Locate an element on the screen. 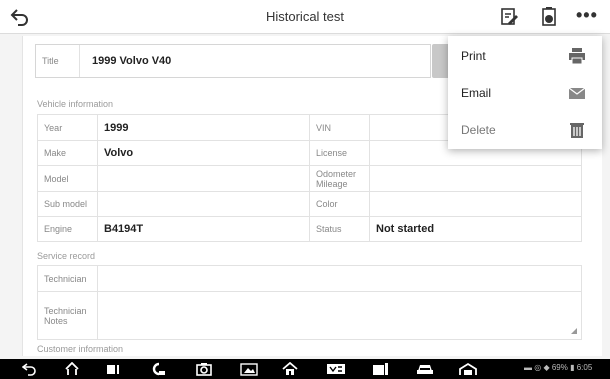 This screenshot has height=379, width=610. vci-connection-icon is located at coordinates (159, 369).